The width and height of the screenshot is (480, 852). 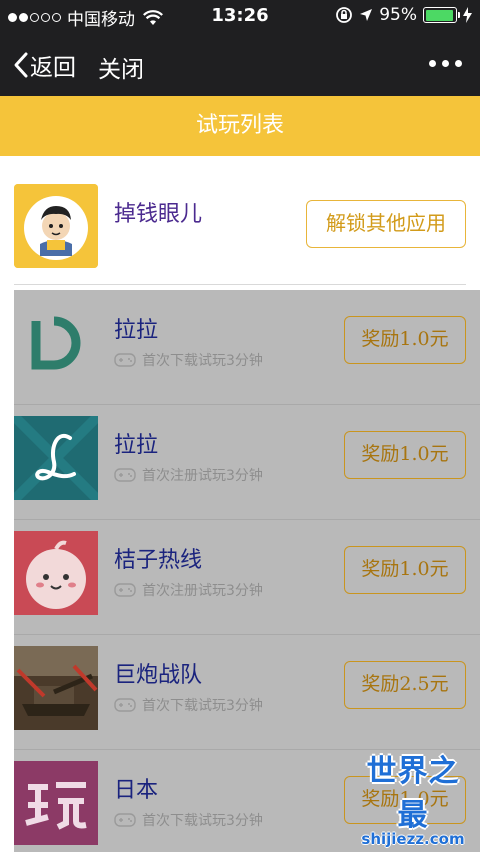 What do you see at coordinates (247, 347) in the screenshot?
I see `list-item: 拉拉 首次下载试玩3分钟 奖励1.0元` at bounding box center [247, 347].